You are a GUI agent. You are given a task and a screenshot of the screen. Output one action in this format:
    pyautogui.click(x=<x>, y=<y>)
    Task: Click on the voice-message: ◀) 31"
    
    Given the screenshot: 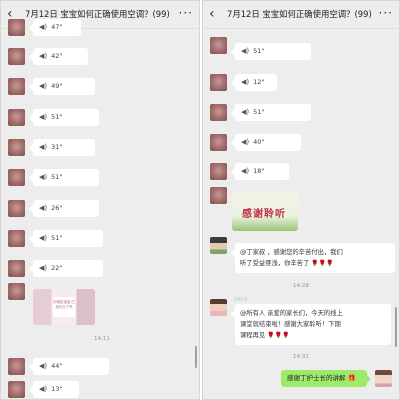 What is the action you would take?
    pyautogui.click(x=62, y=147)
    